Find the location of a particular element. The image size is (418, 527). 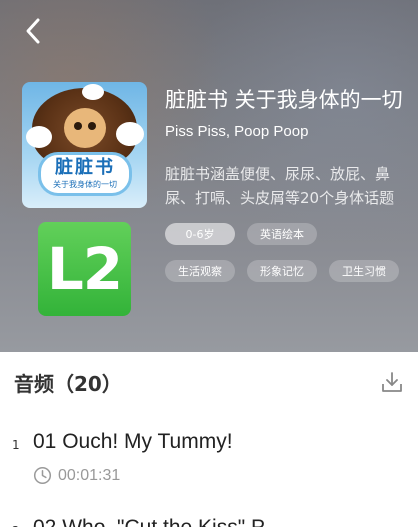

book-description: 脏脏书涵盖便便、尿尿、放屁、鼻屎、打嗝、头皮屑等20个身体话题 is located at coordinates (280, 186).